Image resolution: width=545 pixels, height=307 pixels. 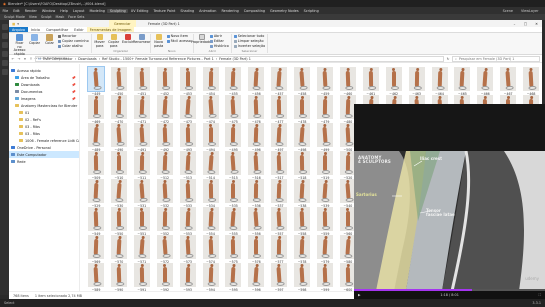 What do you see at coordinates (4, 54) in the screenshot?
I see `smooth-brush-icon` at bounding box center [4, 54].